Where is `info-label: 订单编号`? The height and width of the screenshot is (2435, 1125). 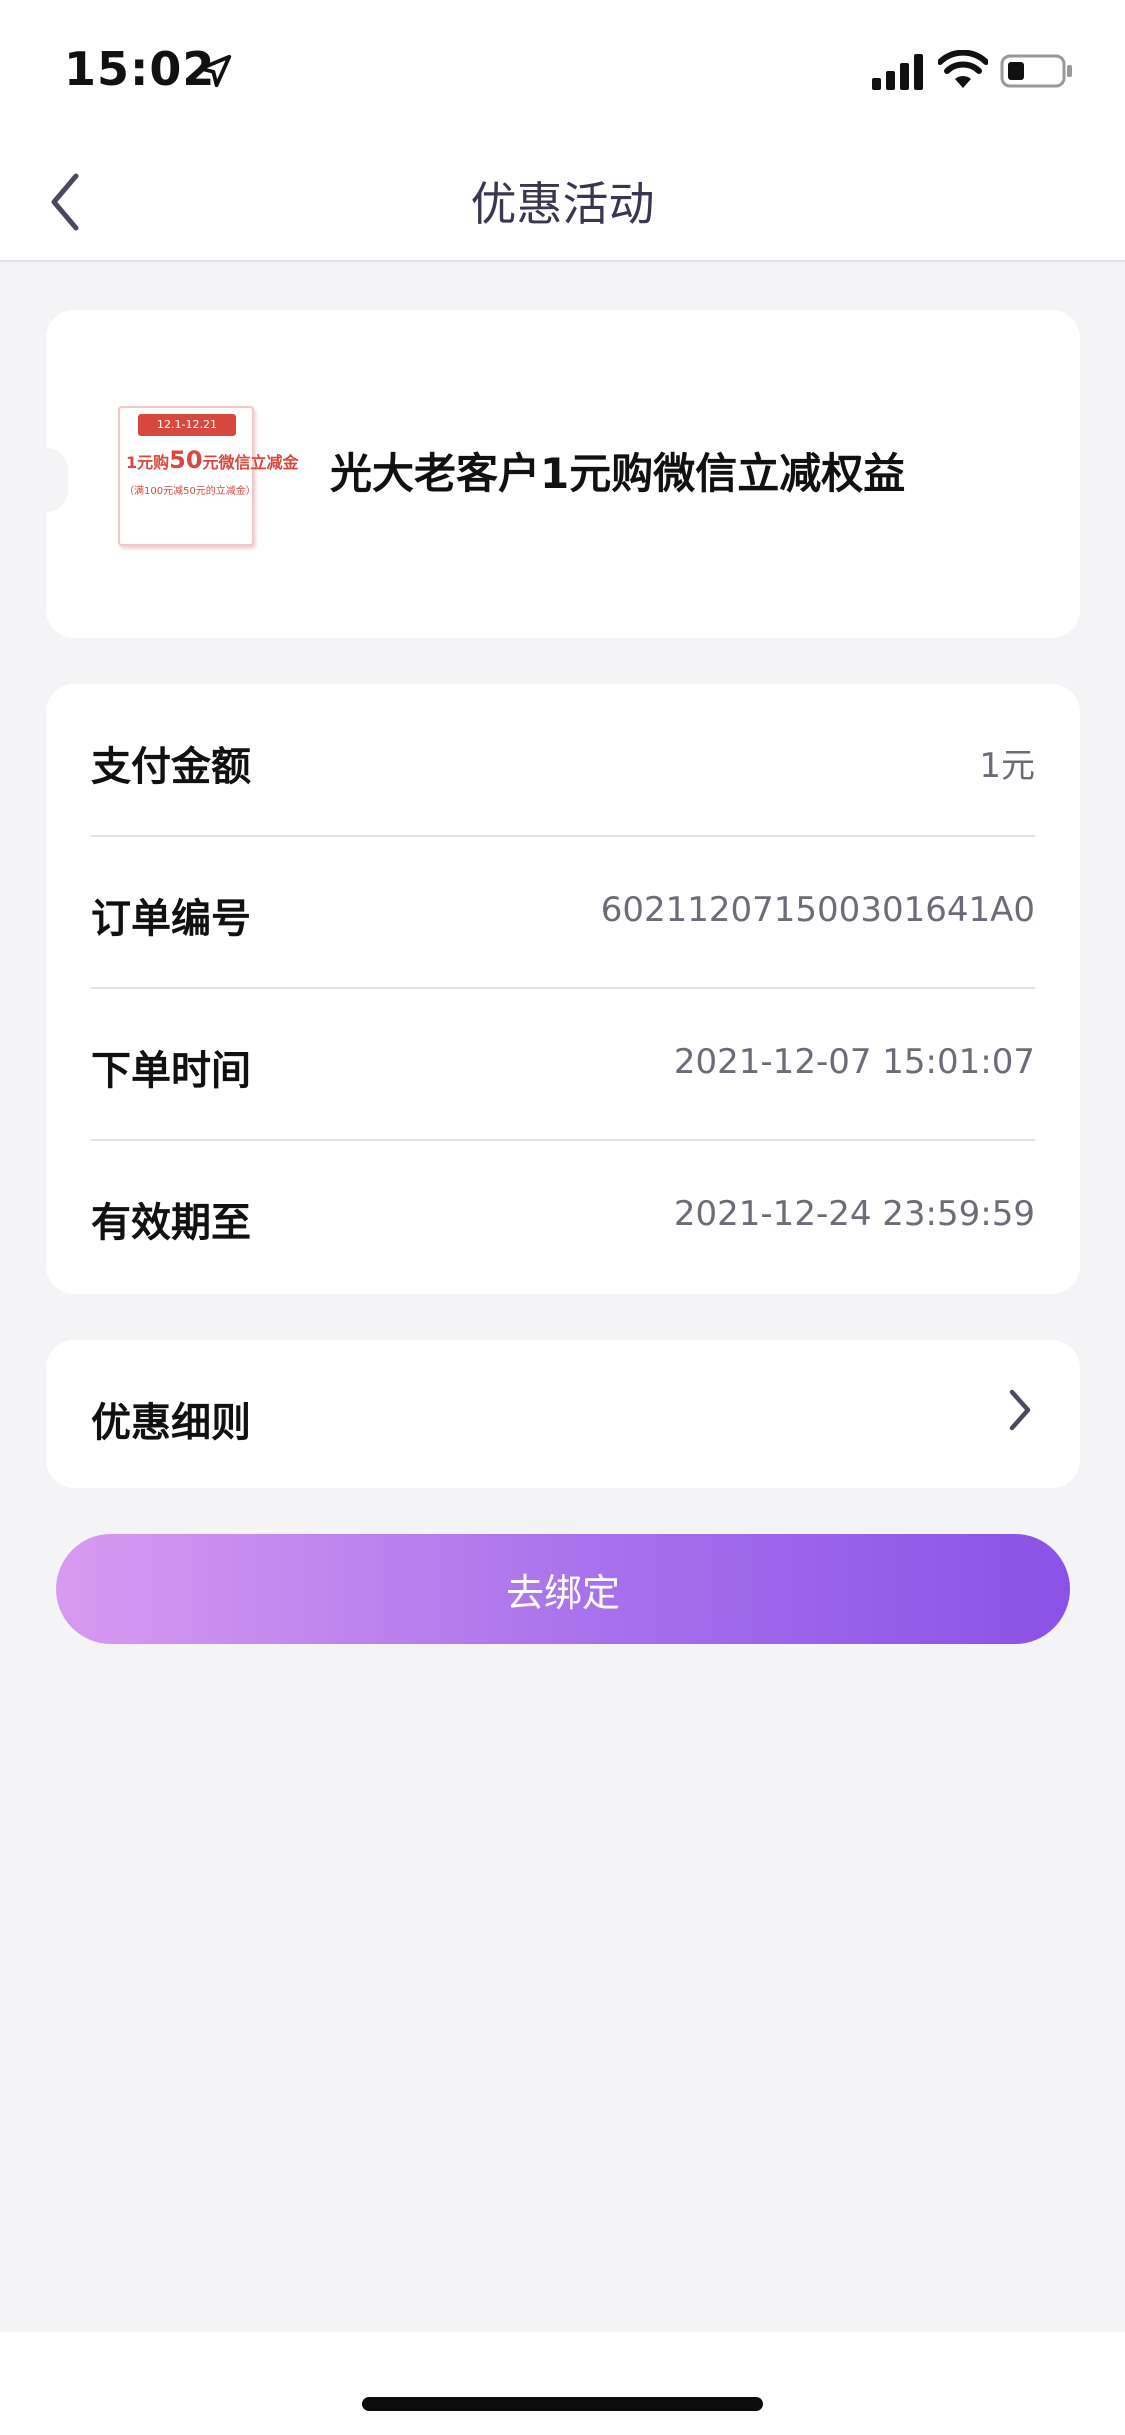 info-label: 订单编号 is located at coordinates (171, 919).